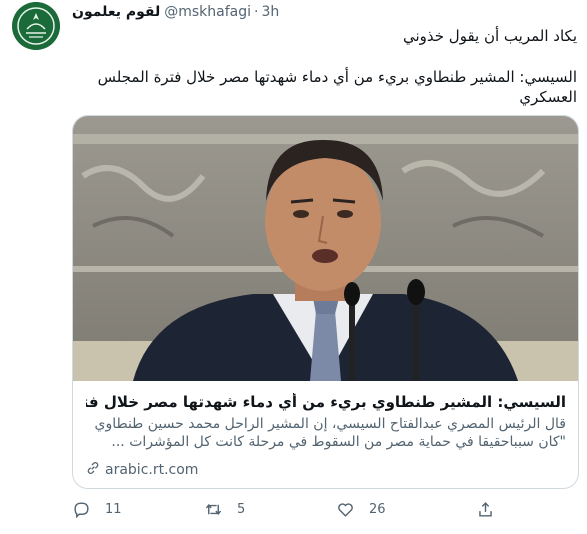  I want to click on card-domain-text: arabic.rt.com, so click(151, 470).